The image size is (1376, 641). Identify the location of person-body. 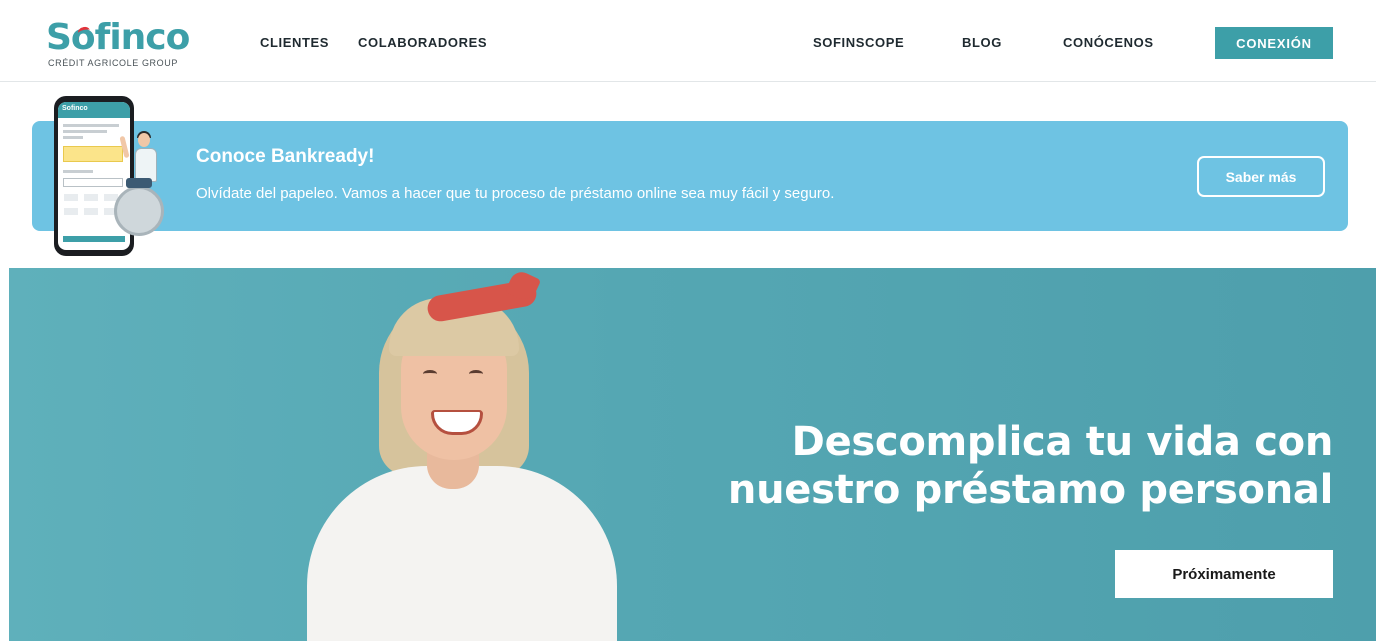
(146, 165).